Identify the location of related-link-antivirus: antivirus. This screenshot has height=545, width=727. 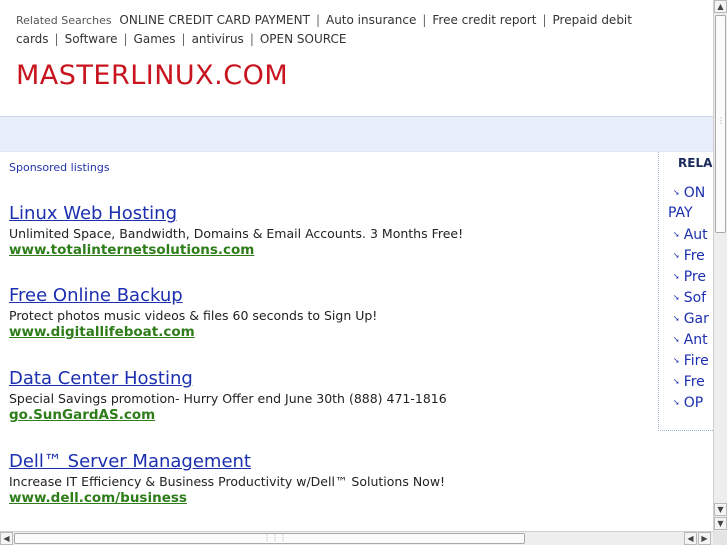
(218, 39).